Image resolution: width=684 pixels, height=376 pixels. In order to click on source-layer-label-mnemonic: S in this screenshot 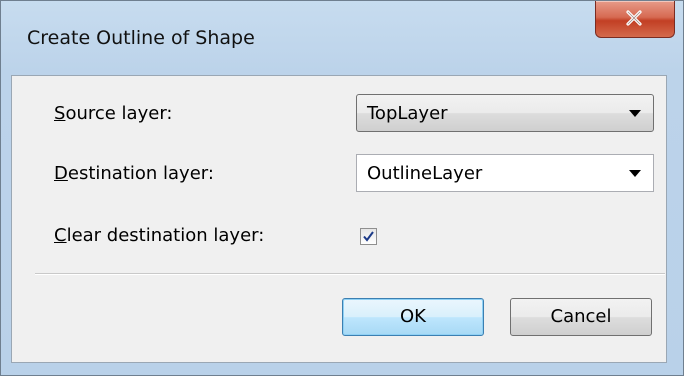, I will do `click(60, 113)`.